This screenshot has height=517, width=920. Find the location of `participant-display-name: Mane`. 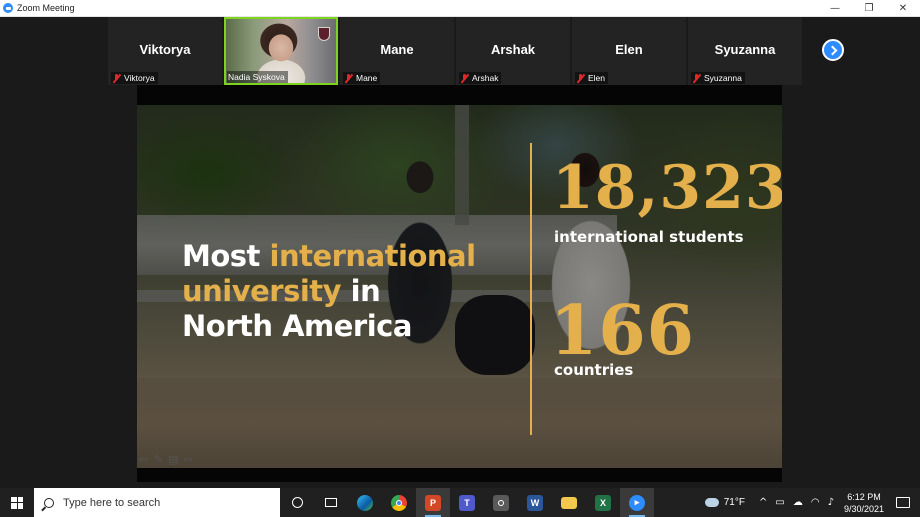

participant-display-name: Mane is located at coordinates (397, 49).